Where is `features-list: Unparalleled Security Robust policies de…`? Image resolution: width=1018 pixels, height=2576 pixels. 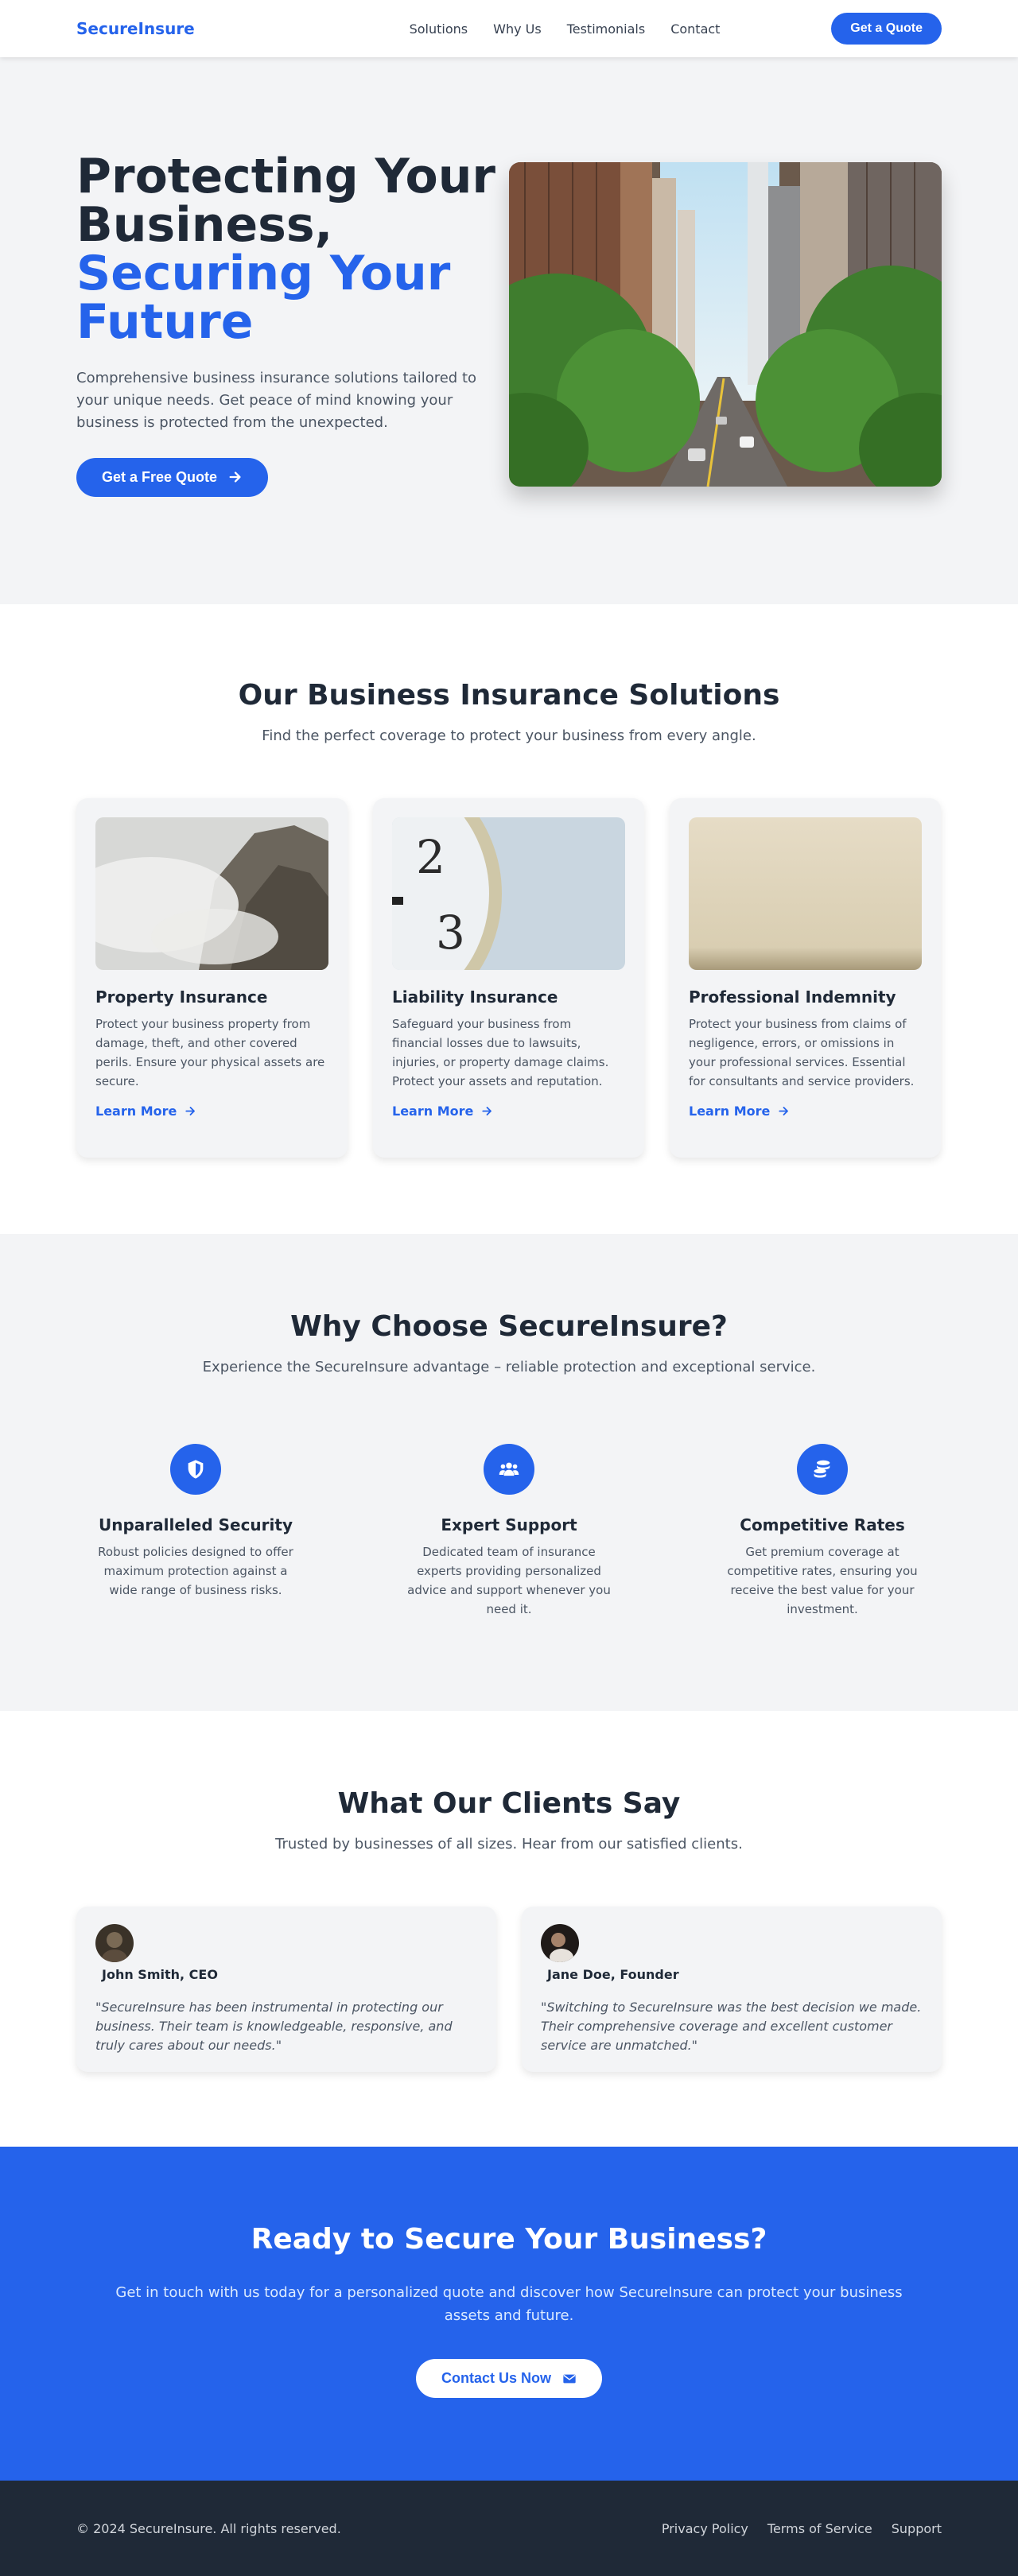 features-list: Unparalleled Security Robust policies de… is located at coordinates (509, 1532).